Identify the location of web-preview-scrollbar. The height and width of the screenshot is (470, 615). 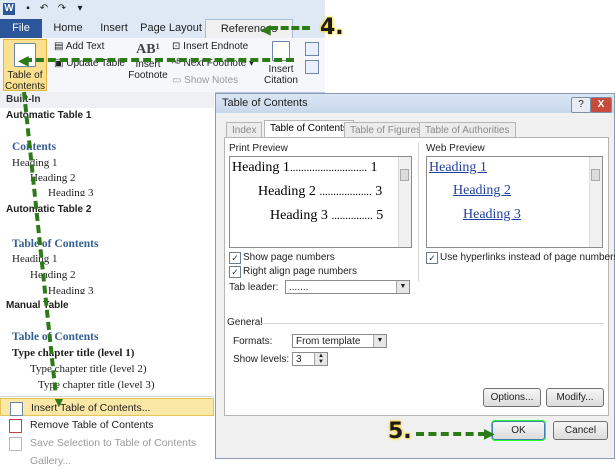
(595, 202).